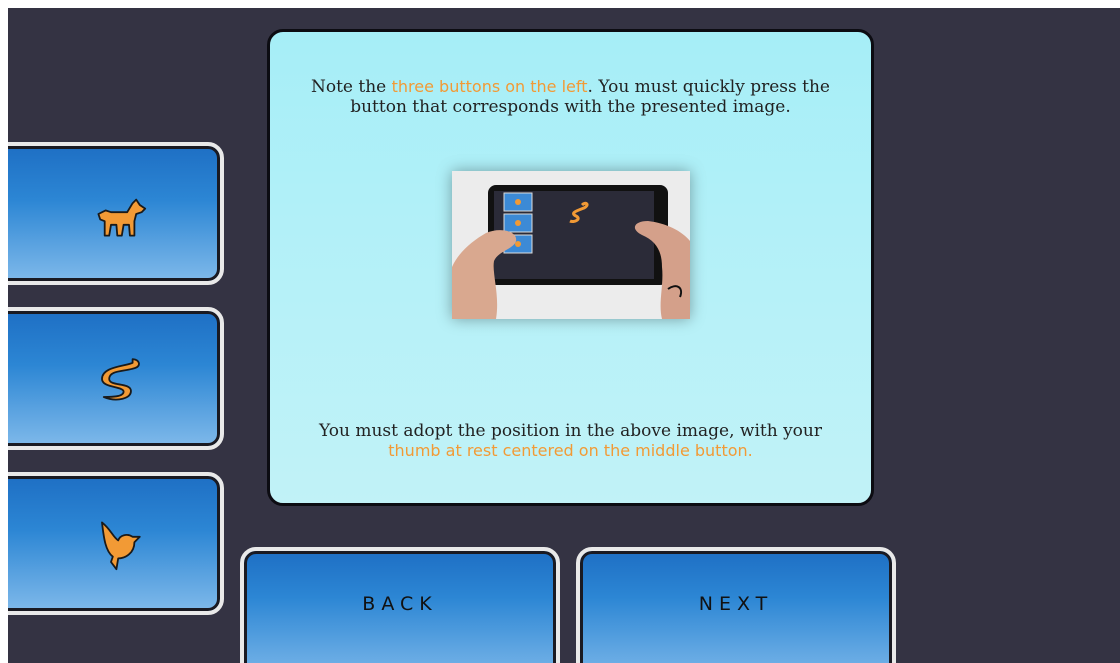 The image size is (1120, 663). I want to click on back-button: BACK, so click(400, 605).